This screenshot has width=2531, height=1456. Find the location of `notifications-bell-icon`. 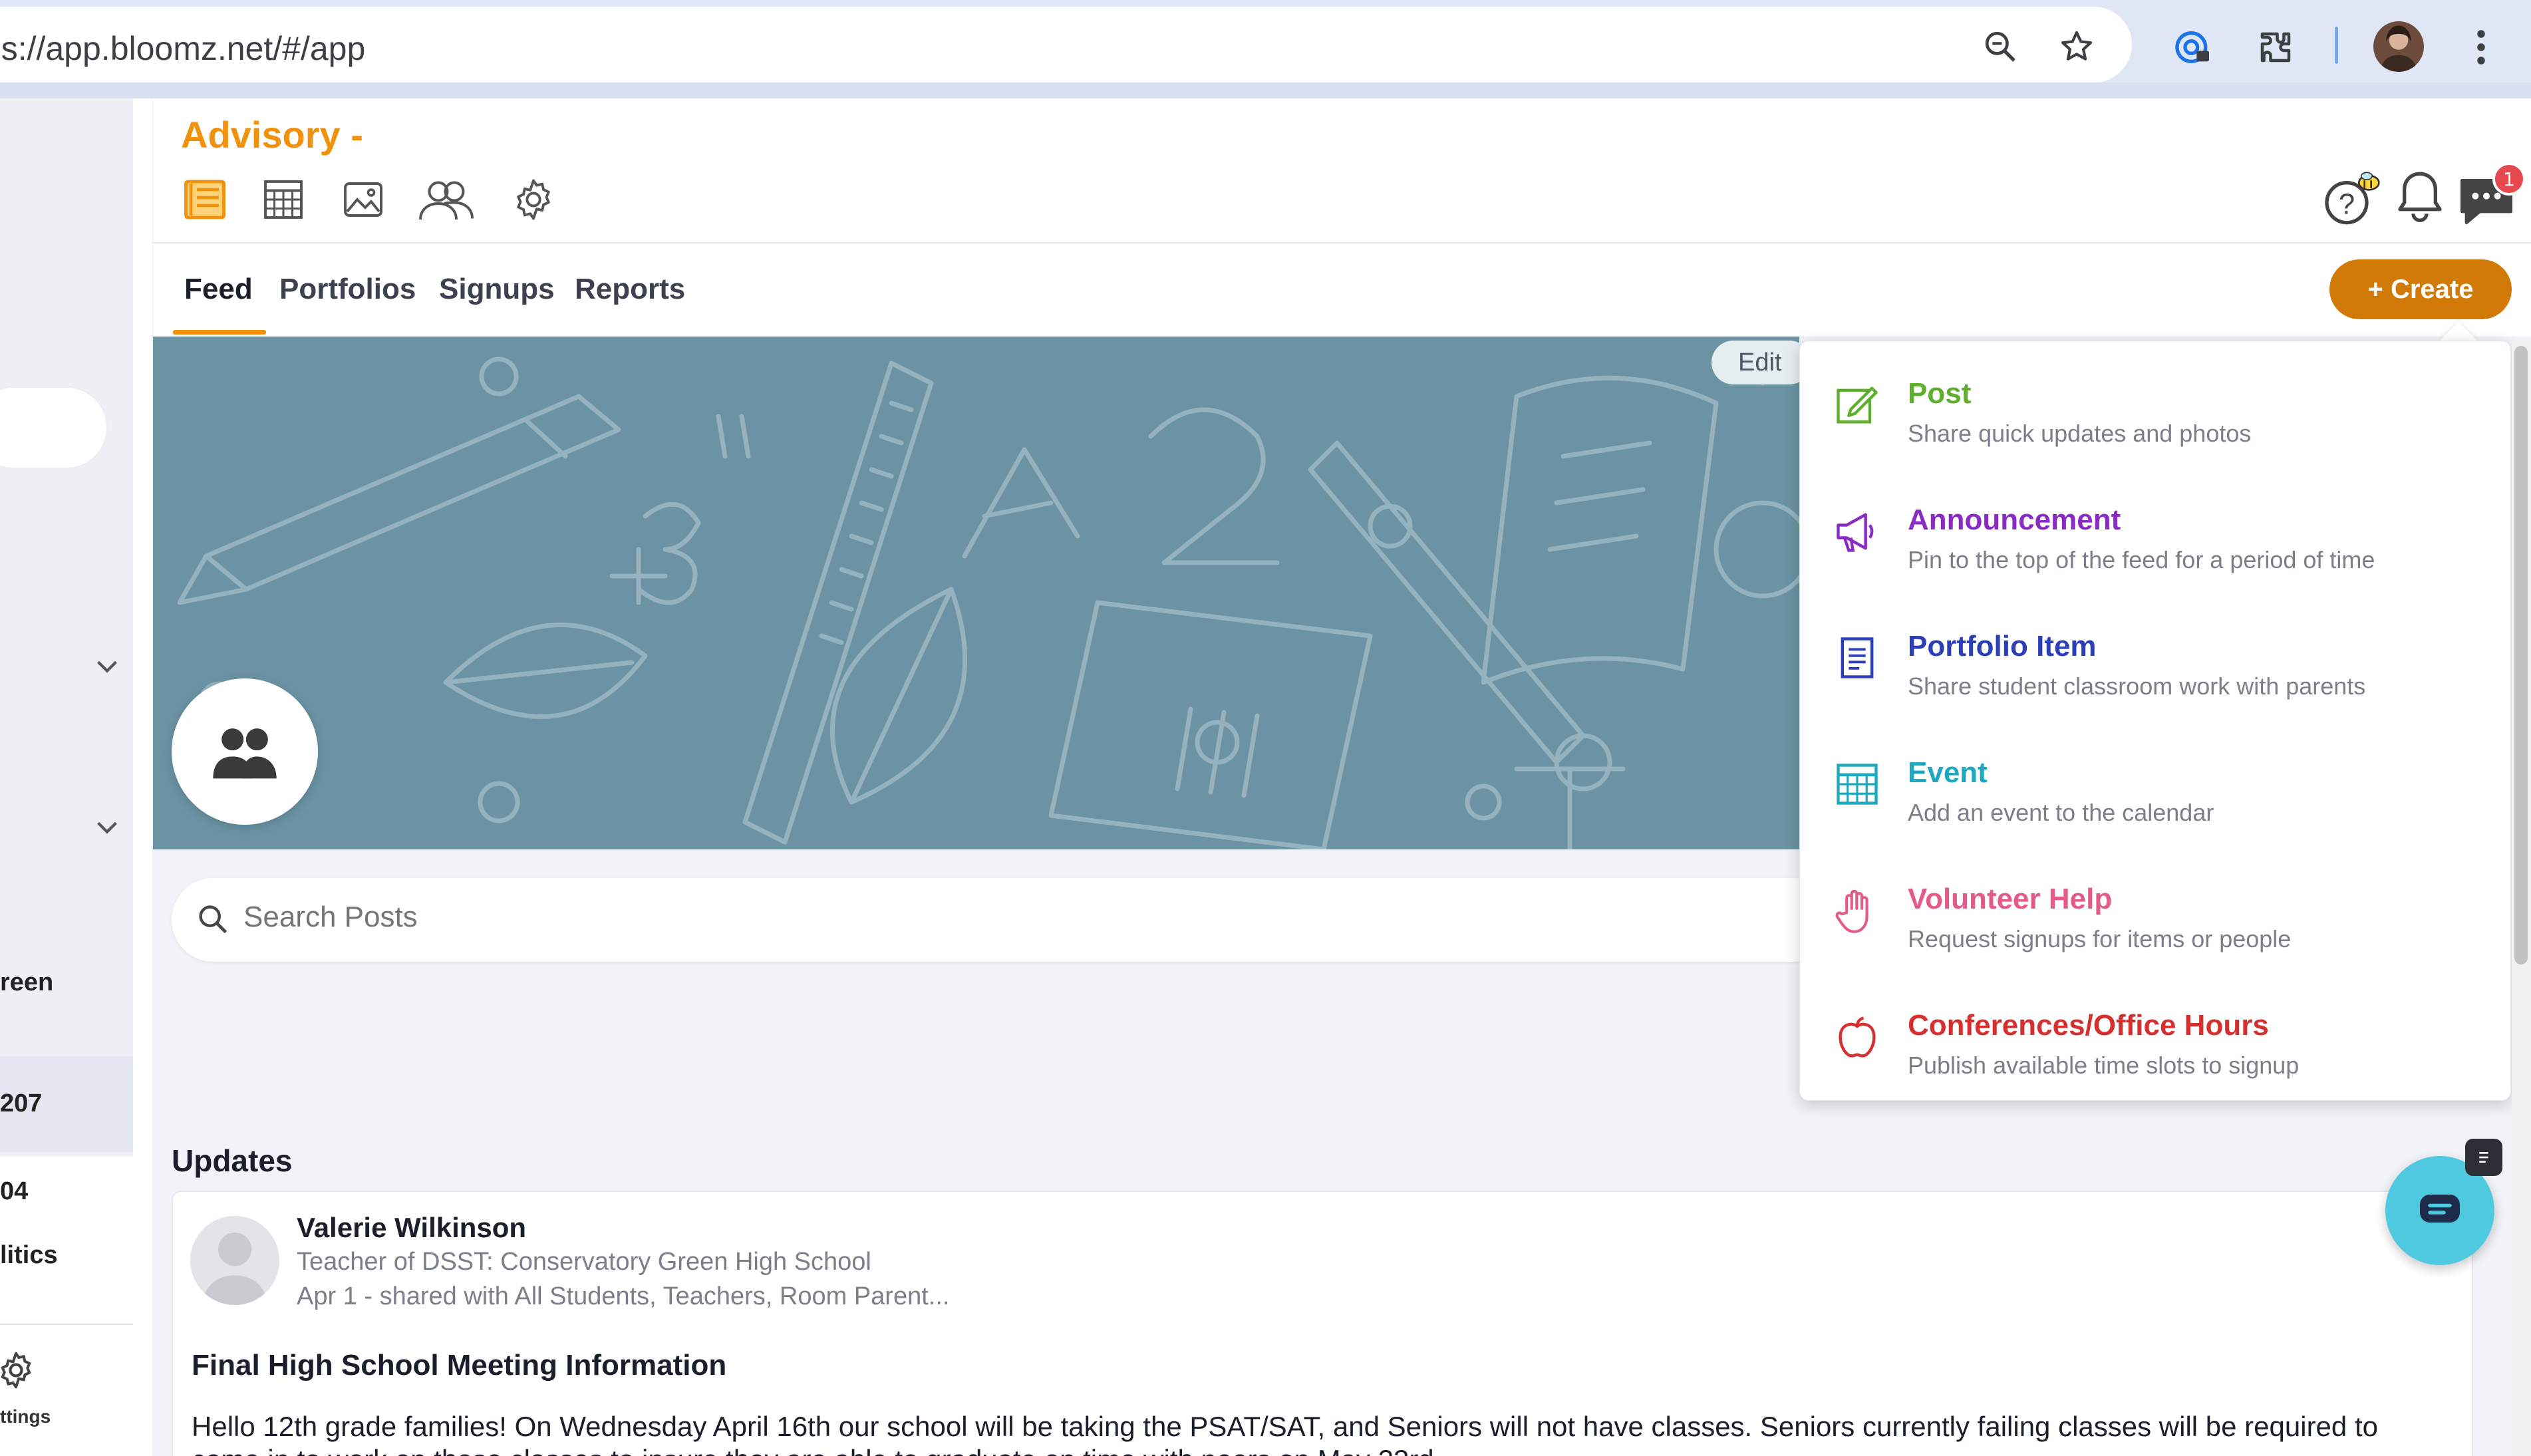

notifications-bell-icon is located at coordinates (2420, 198).